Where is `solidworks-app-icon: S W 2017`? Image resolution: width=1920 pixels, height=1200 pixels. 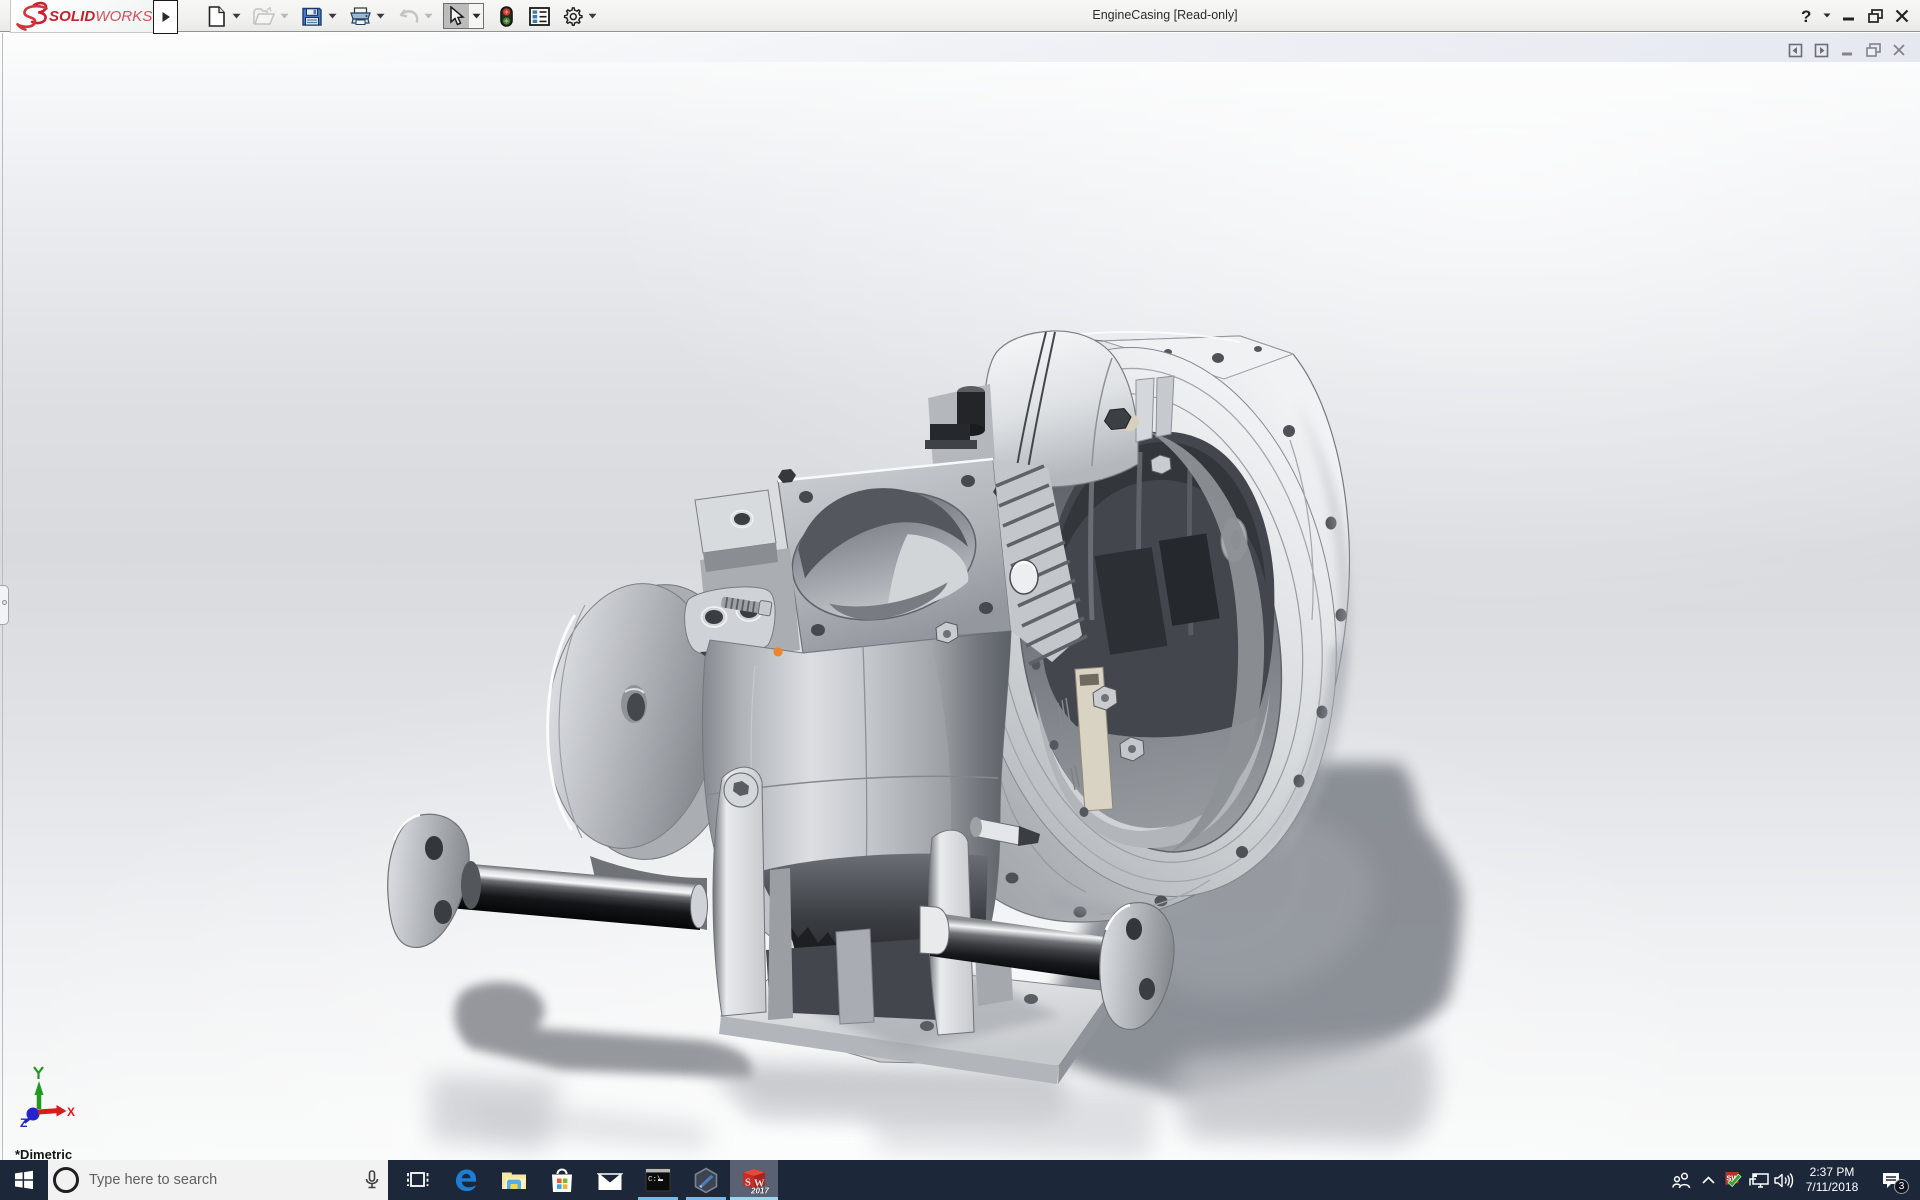
solidworks-app-icon: S W 2017 is located at coordinates (756, 1182).